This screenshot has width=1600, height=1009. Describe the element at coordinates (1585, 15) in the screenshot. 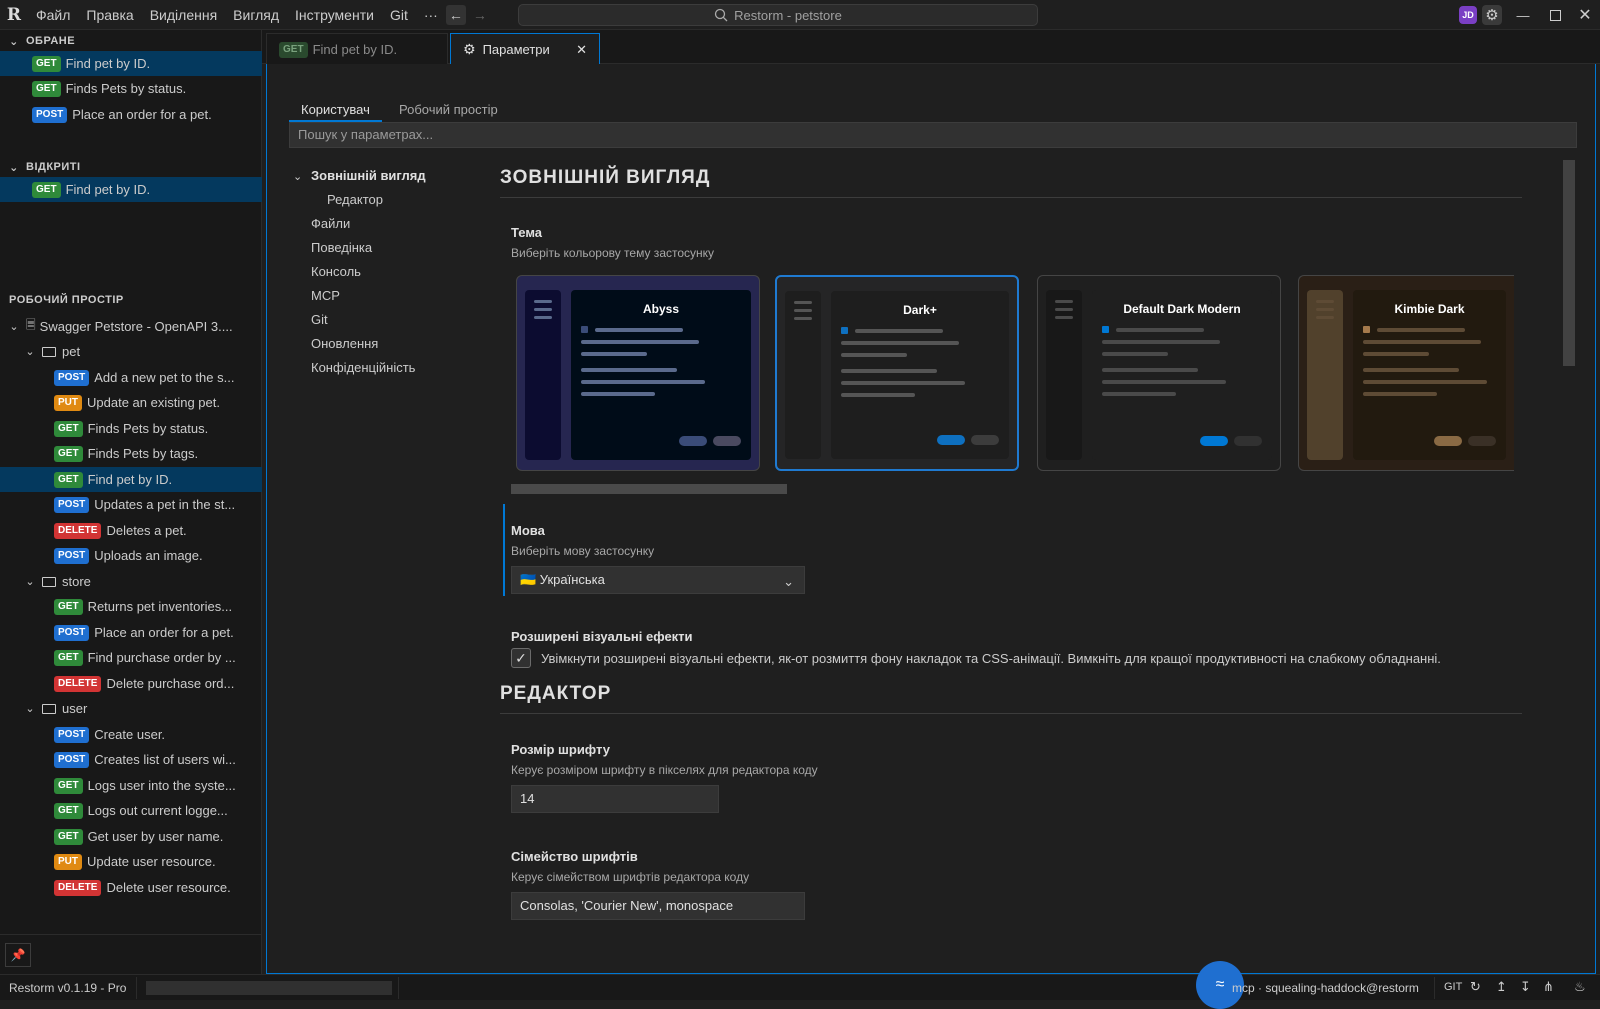

I see `close-window-icon: ✕` at that location.